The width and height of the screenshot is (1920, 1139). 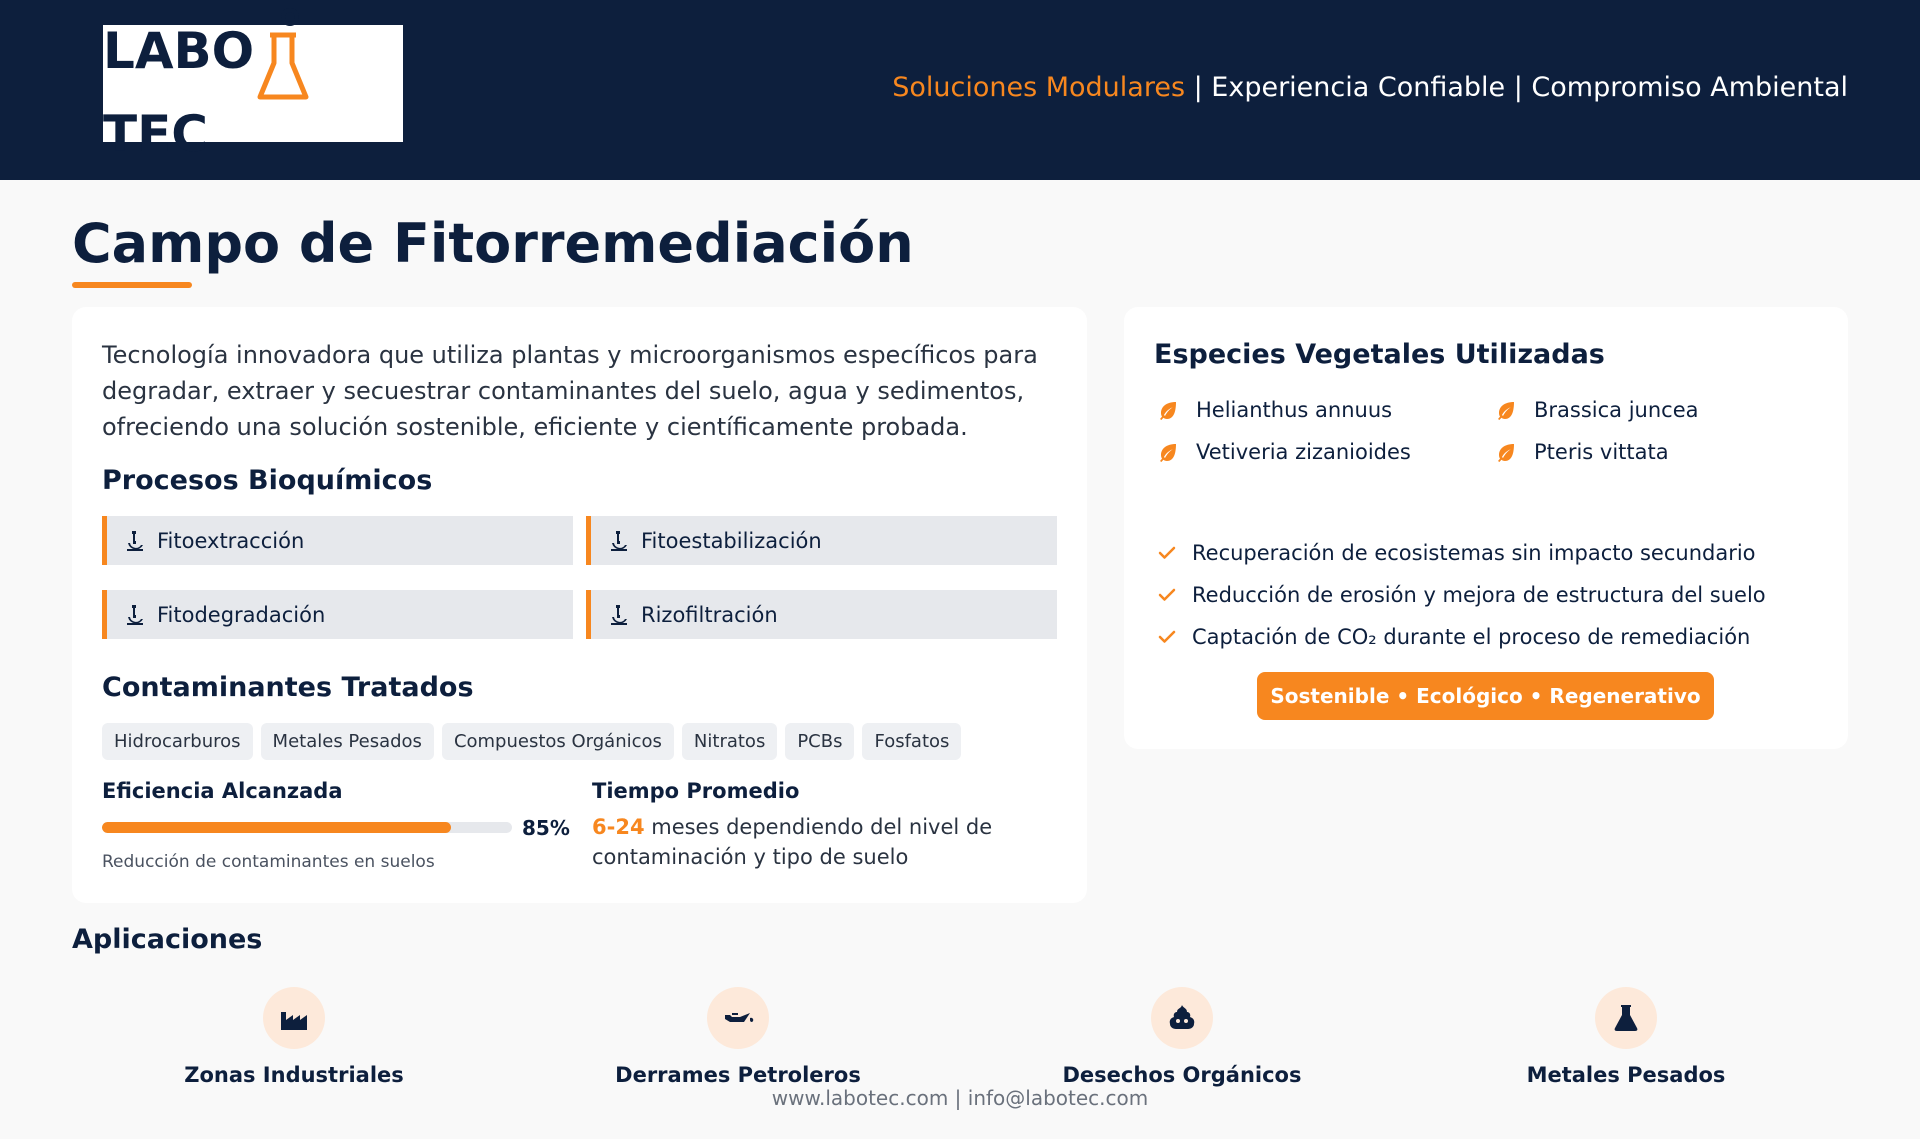 What do you see at coordinates (1485, 696) in the screenshot?
I see `sustainability-badge: Sostenible • Ecológico • Regenerativo` at bounding box center [1485, 696].